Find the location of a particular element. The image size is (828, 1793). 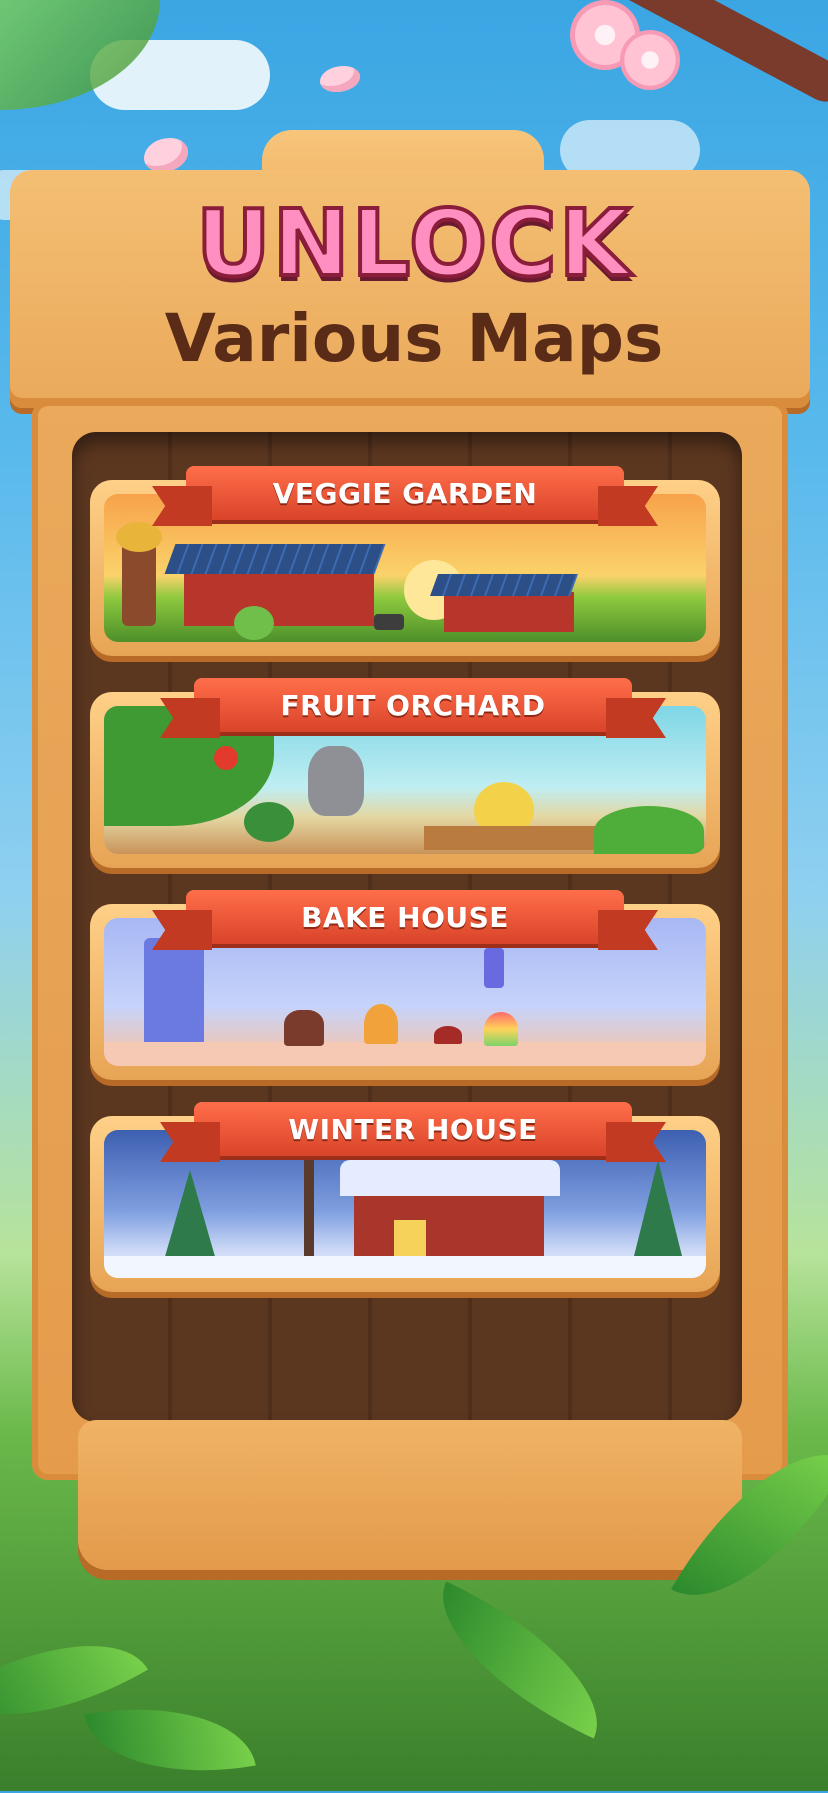

cat-icon is located at coordinates (336, 781).